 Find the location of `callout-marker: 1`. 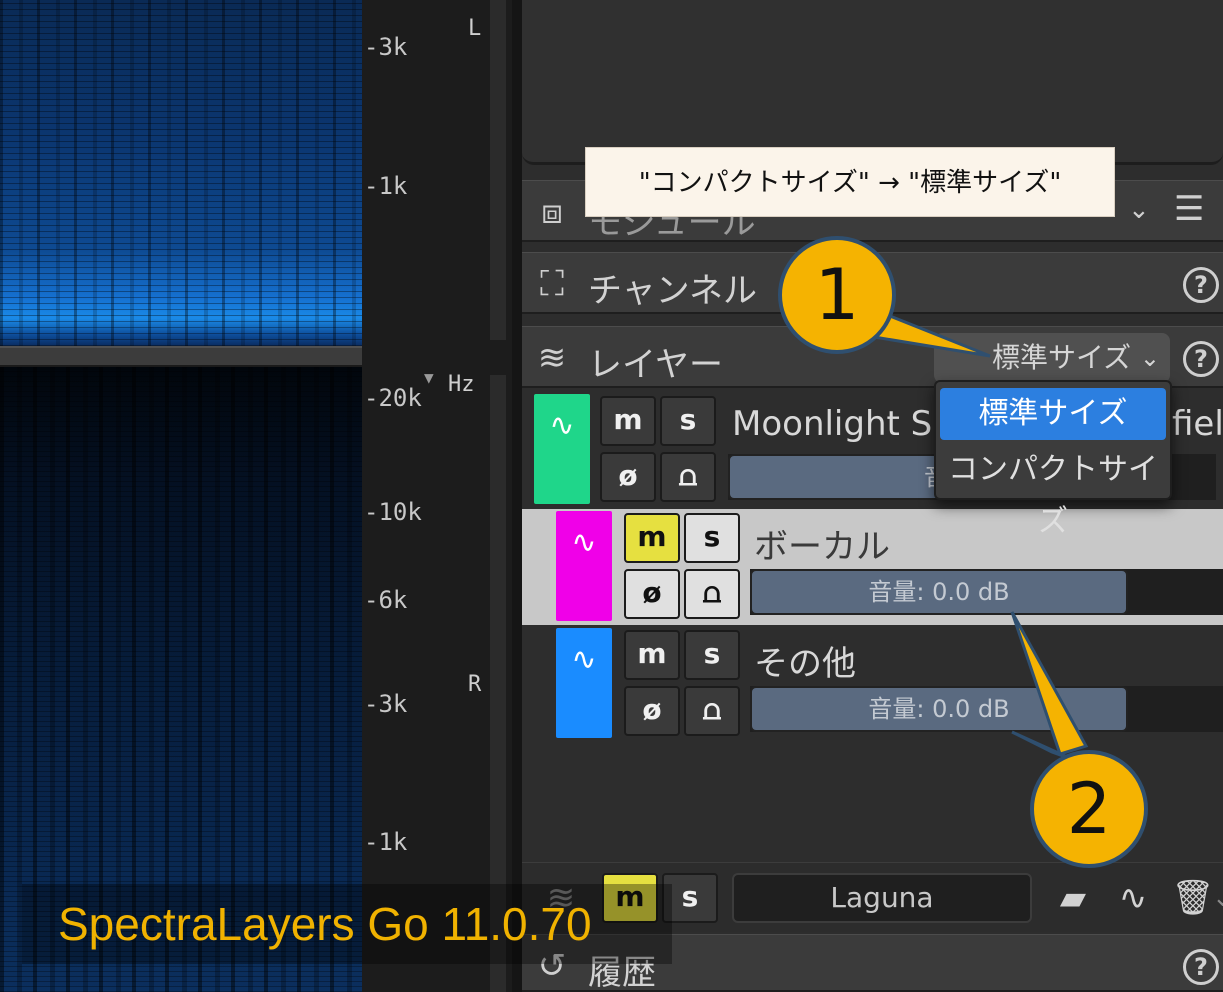

callout-marker: 1 is located at coordinates (837, 295).